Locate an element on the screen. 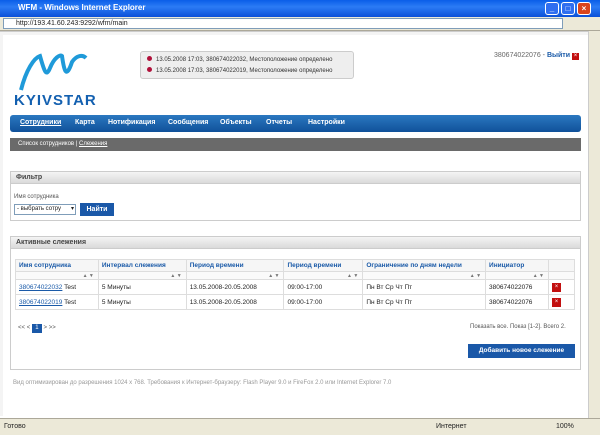 The width and height of the screenshot is (600, 435). show-all-link: Показать все. is located at coordinates (489, 327).